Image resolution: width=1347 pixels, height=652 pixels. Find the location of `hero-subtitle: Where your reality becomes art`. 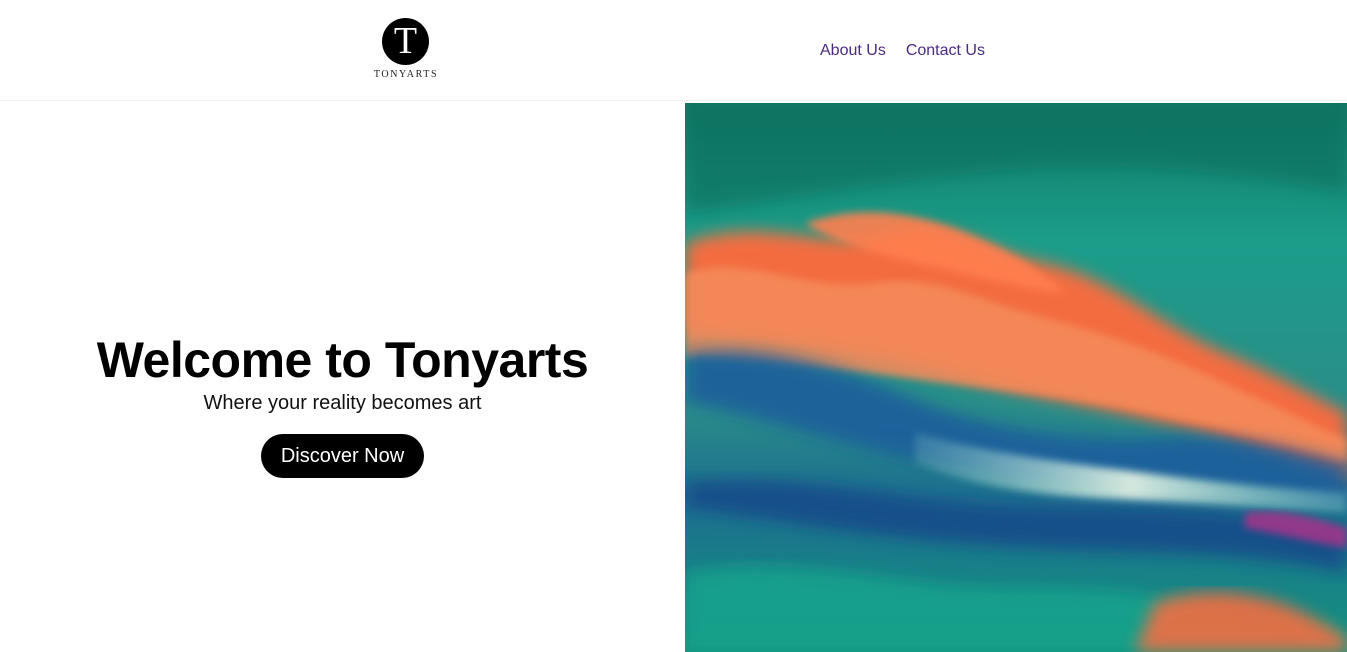

hero-subtitle: Where your reality becomes art is located at coordinates (342, 403).